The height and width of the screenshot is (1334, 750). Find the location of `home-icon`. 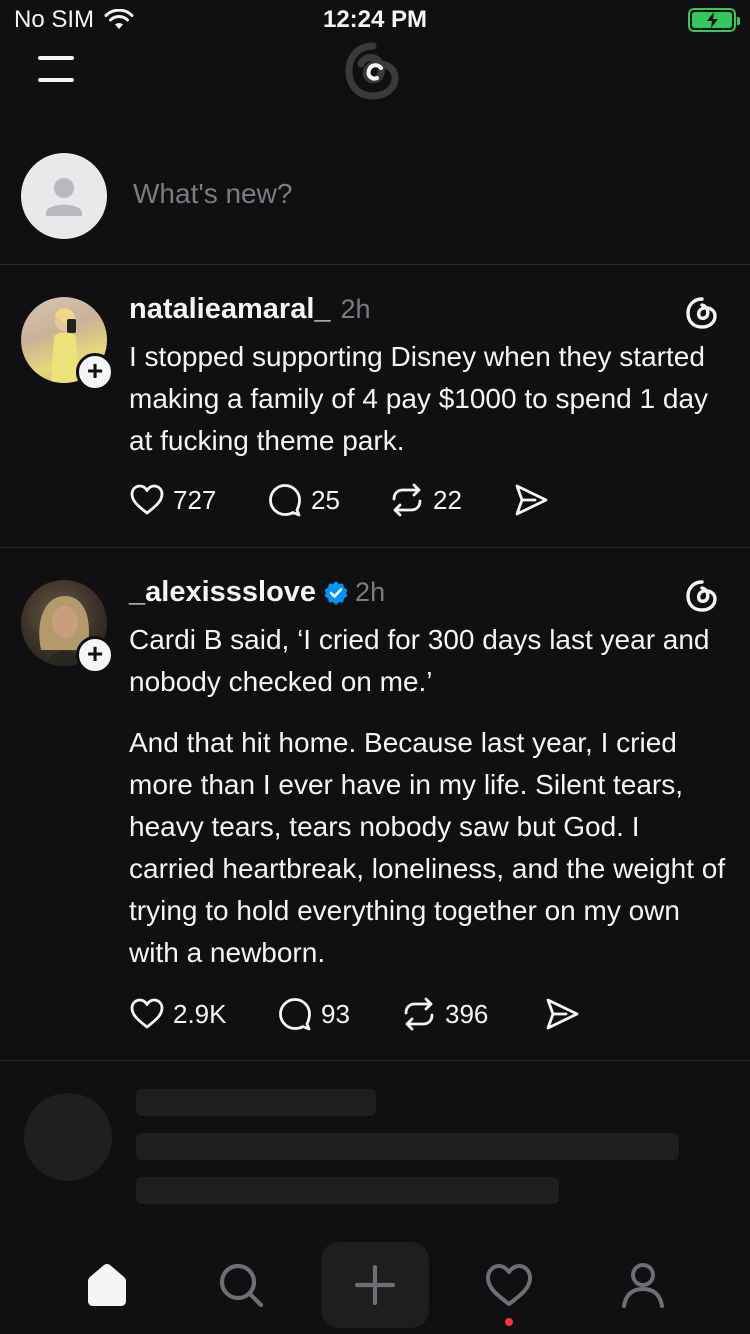

home-icon is located at coordinates (107, 1284).